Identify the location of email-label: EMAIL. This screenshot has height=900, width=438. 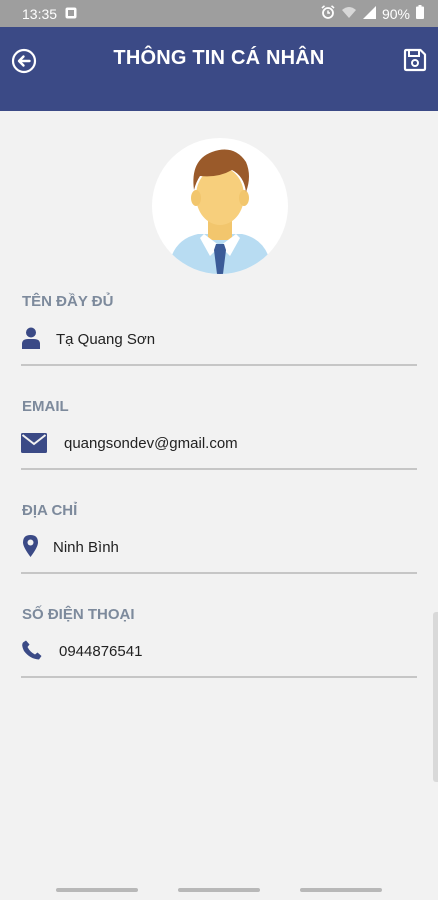
(45, 406).